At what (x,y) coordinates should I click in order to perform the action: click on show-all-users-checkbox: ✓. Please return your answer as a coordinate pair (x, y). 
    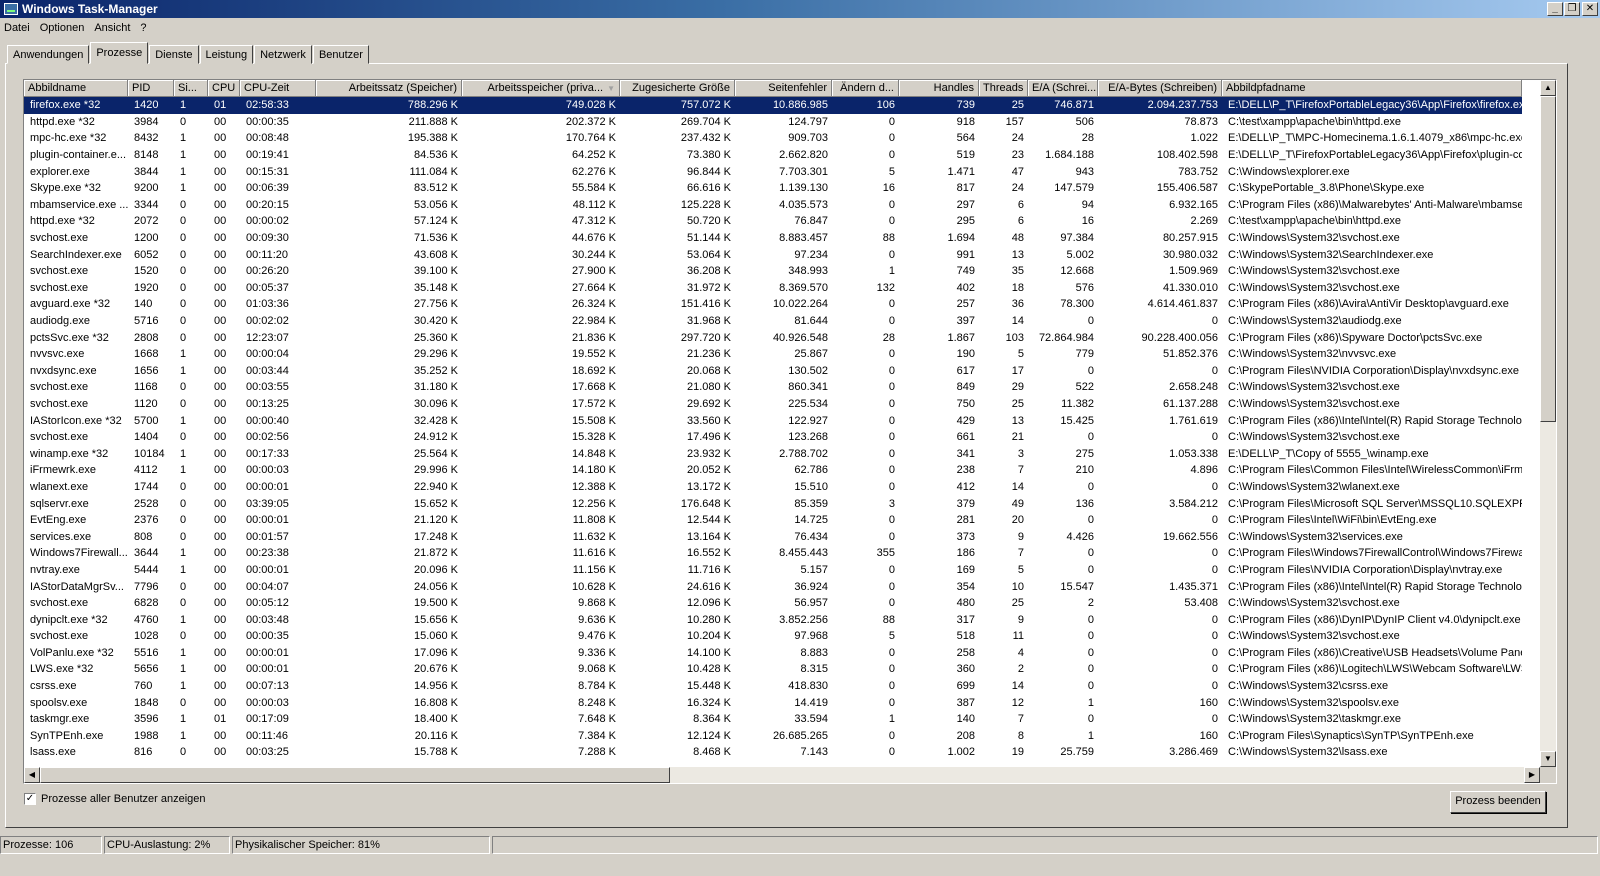
    Looking at the image, I should click on (30, 799).